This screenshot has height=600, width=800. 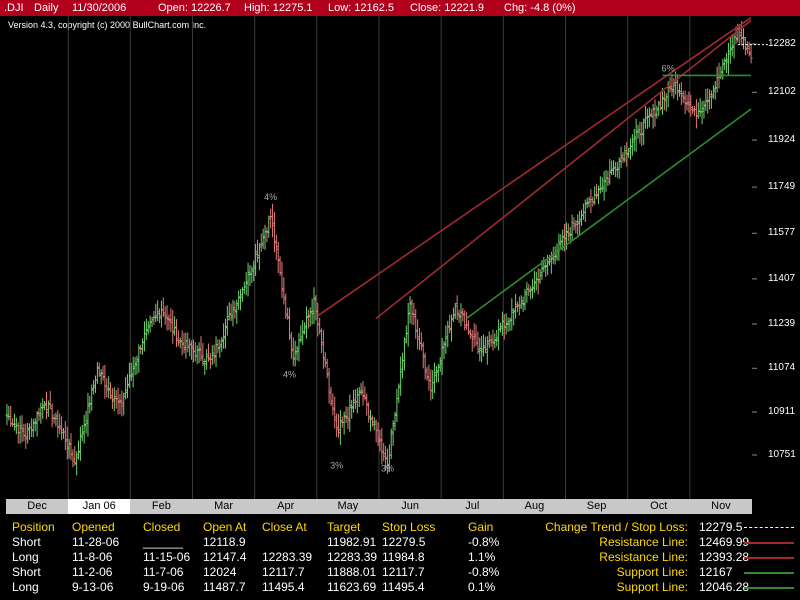 I want to click on trade-column-header: Opened, so click(x=93, y=527).